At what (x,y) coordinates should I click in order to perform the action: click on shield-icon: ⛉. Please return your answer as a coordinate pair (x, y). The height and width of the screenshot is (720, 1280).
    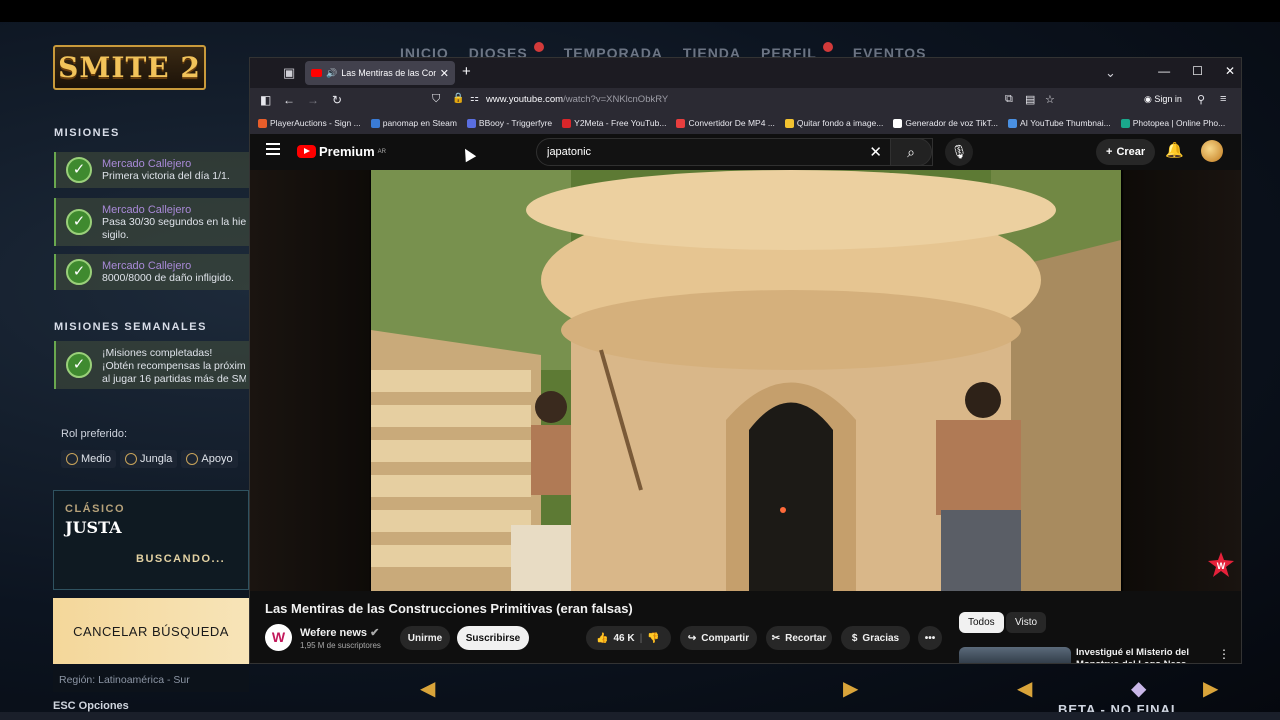
    Looking at the image, I should click on (436, 99).